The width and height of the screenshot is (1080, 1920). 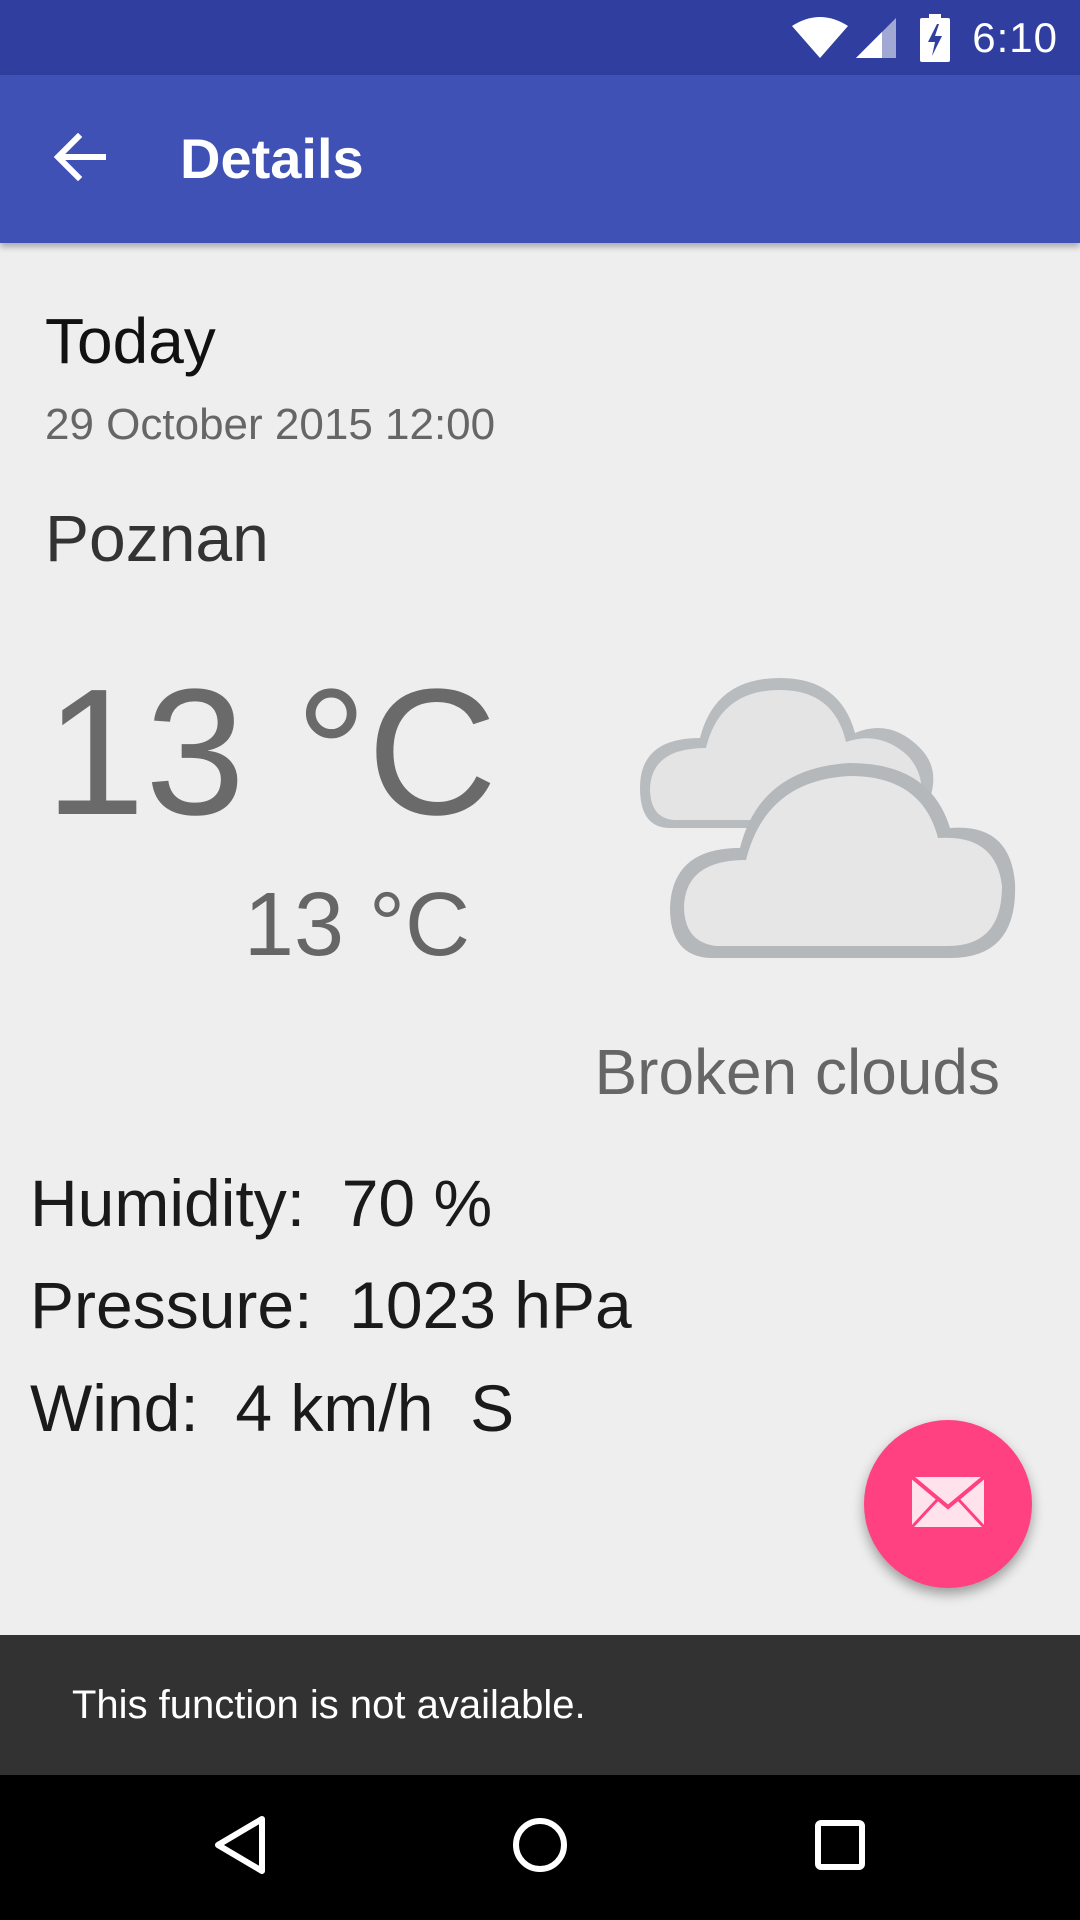 I want to click on nav-recents-button, so click(x=840, y=1847).